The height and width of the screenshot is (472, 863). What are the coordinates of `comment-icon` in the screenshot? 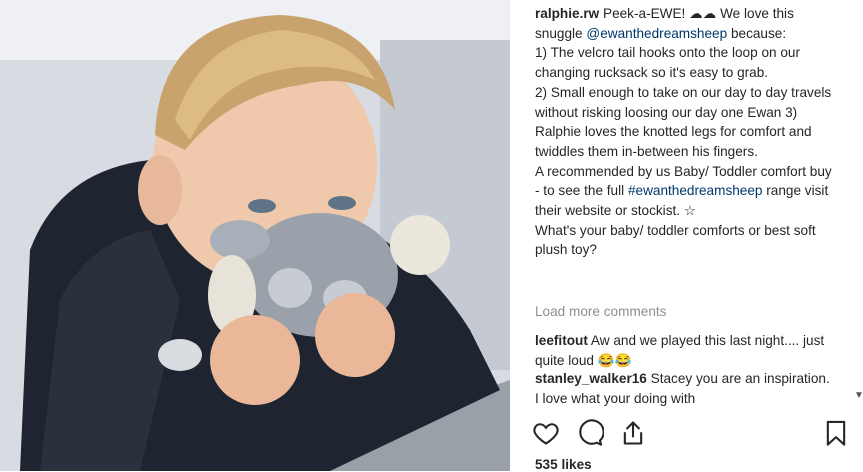 It's located at (591, 434).